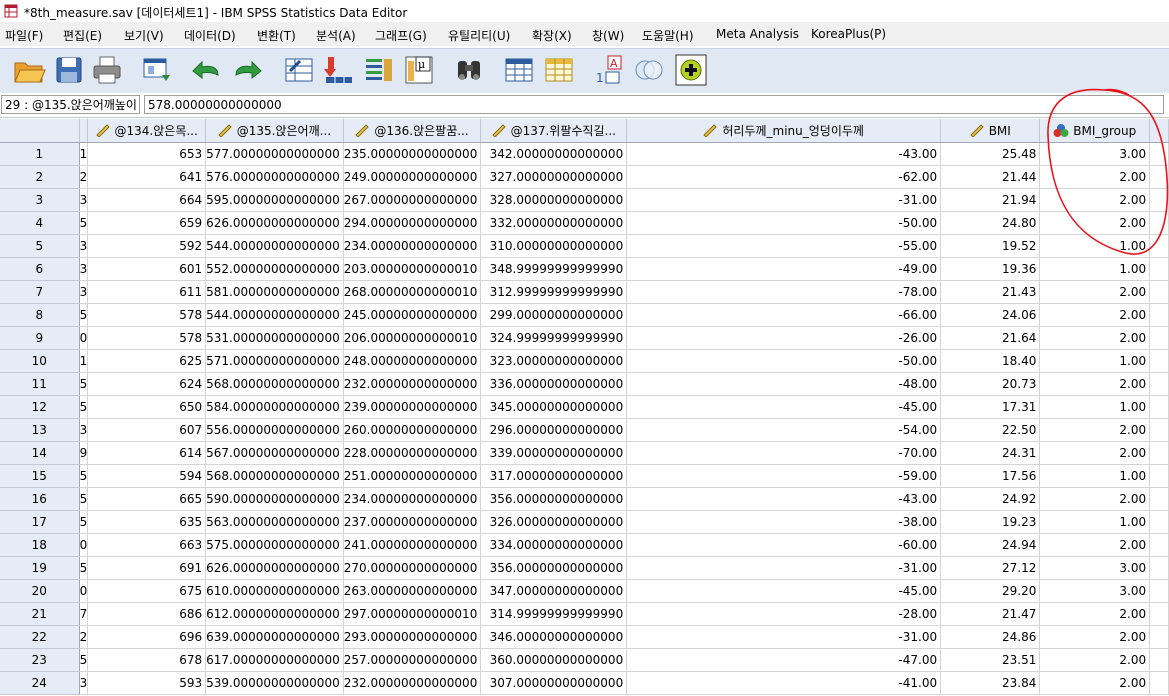 The image size is (1169, 696). What do you see at coordinates (990, 453) in the screenshot?
I see `data-cell: 24.31` at bounding box center [990, 453].